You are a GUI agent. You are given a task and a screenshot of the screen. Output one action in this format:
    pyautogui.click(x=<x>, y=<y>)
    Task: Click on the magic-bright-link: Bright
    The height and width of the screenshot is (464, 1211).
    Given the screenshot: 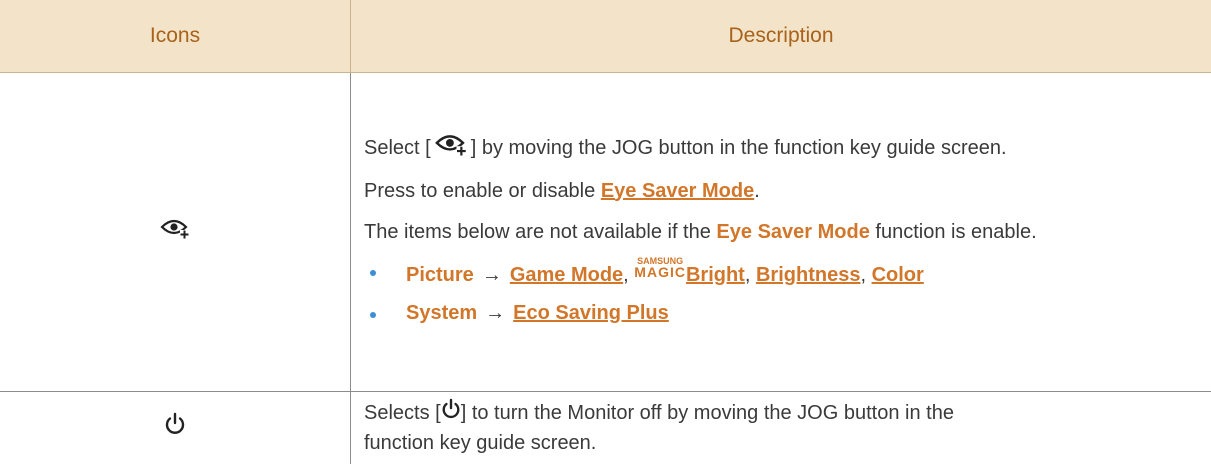 What is the action you would take?
    pyautogui.click(x=715, y=275)
    